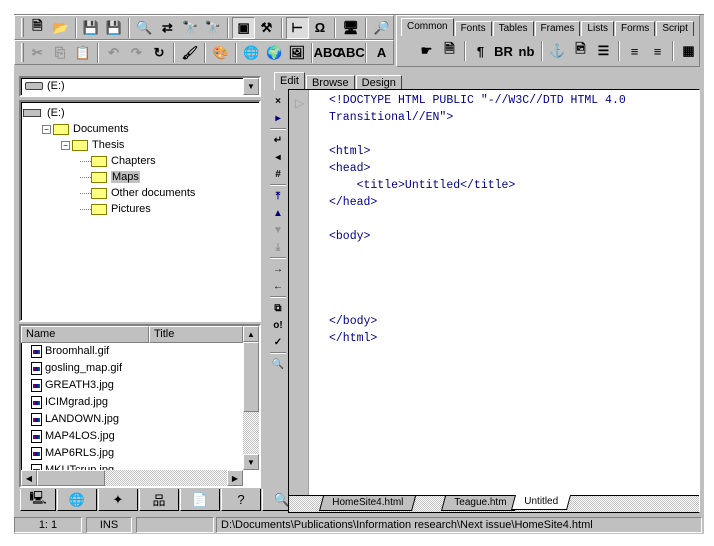 This screenshot has width=714, height=546. What do you see at coordinates (189, 53) in the screenshot?
I see `clean-up-icon: 🖌` at bounding box center [189, 53].